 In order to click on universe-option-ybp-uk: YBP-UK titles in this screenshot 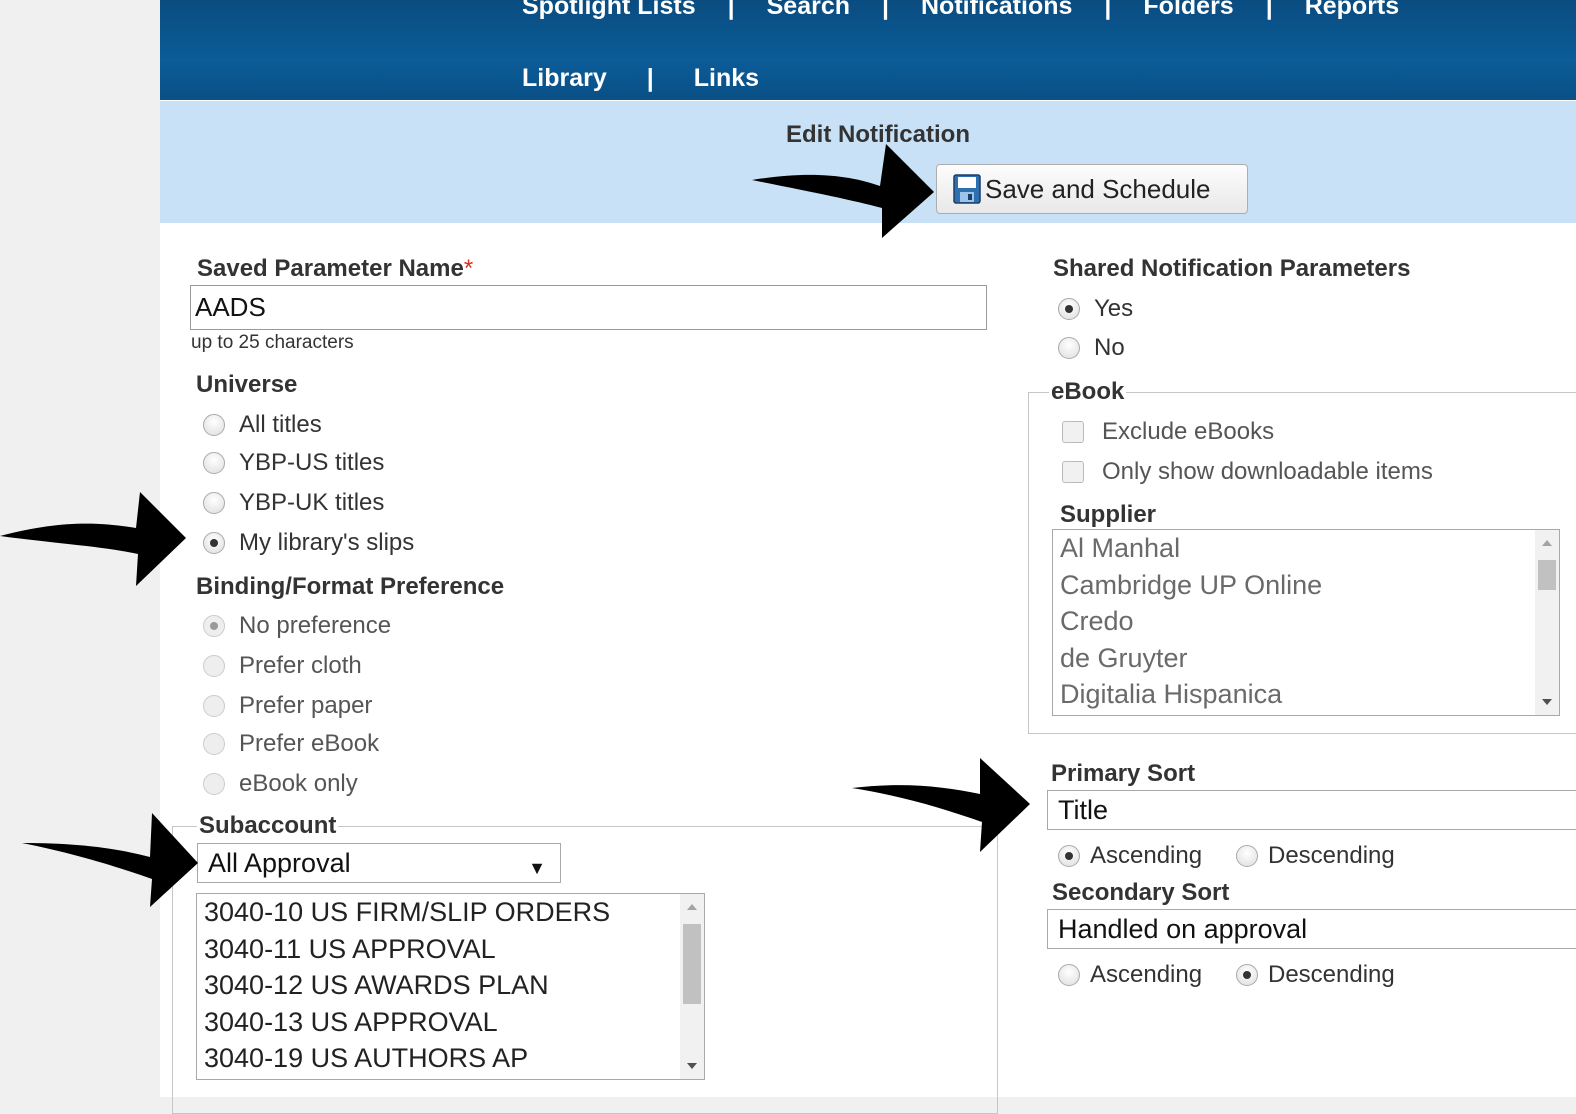, I will do `click(293, 503)`.